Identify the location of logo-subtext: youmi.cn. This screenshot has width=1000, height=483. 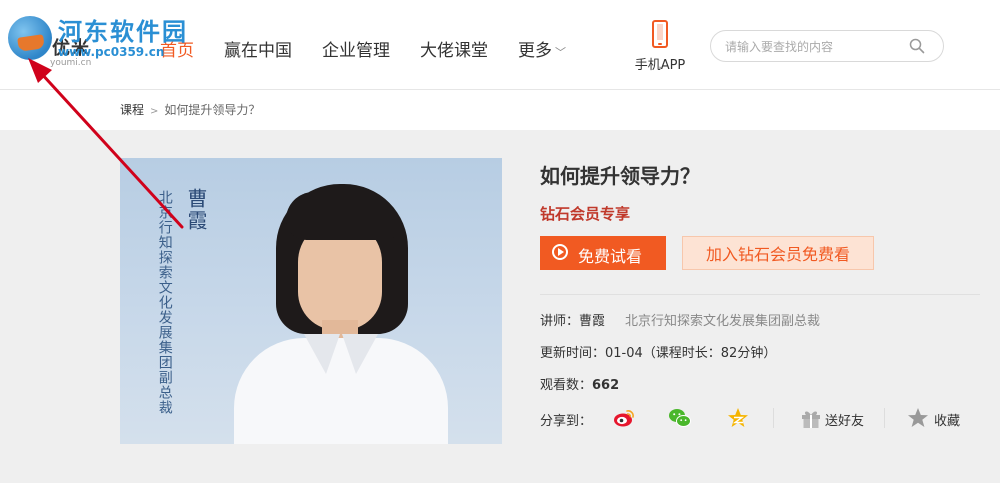
(71, 63).